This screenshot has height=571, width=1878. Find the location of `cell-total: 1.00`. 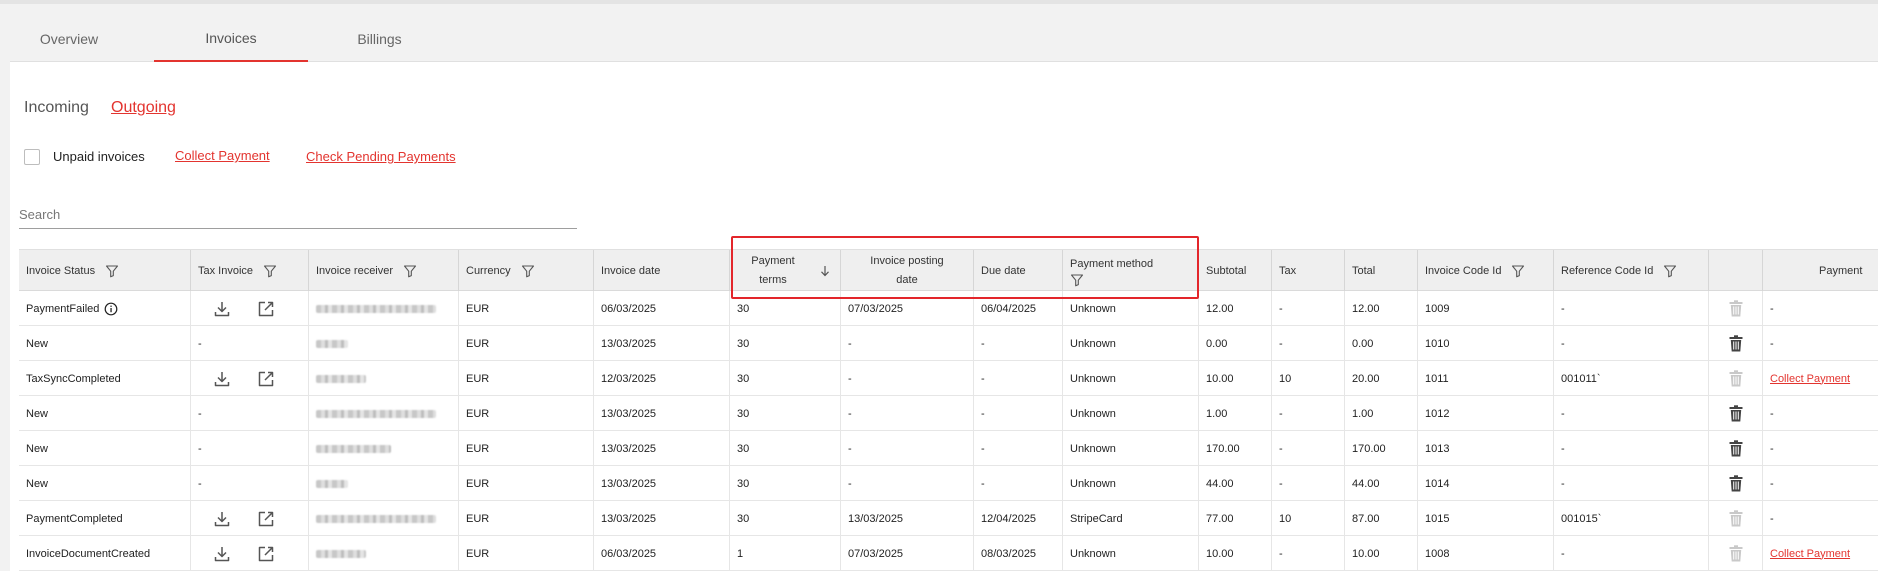

cell-total: 1.00 is located at coordinates (1381, 413).